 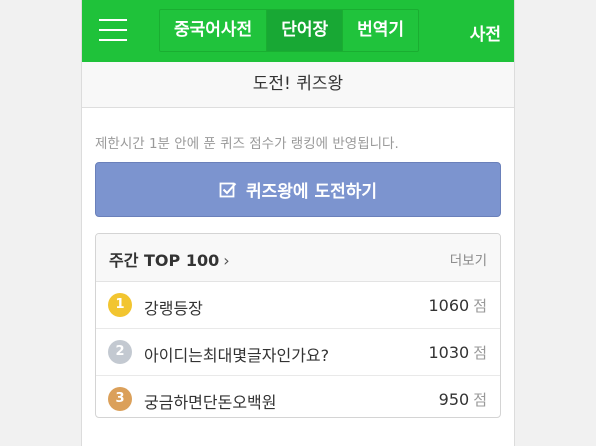 I want to click on ranking-user-name: 강랭등장, so click(x=173, y=308).